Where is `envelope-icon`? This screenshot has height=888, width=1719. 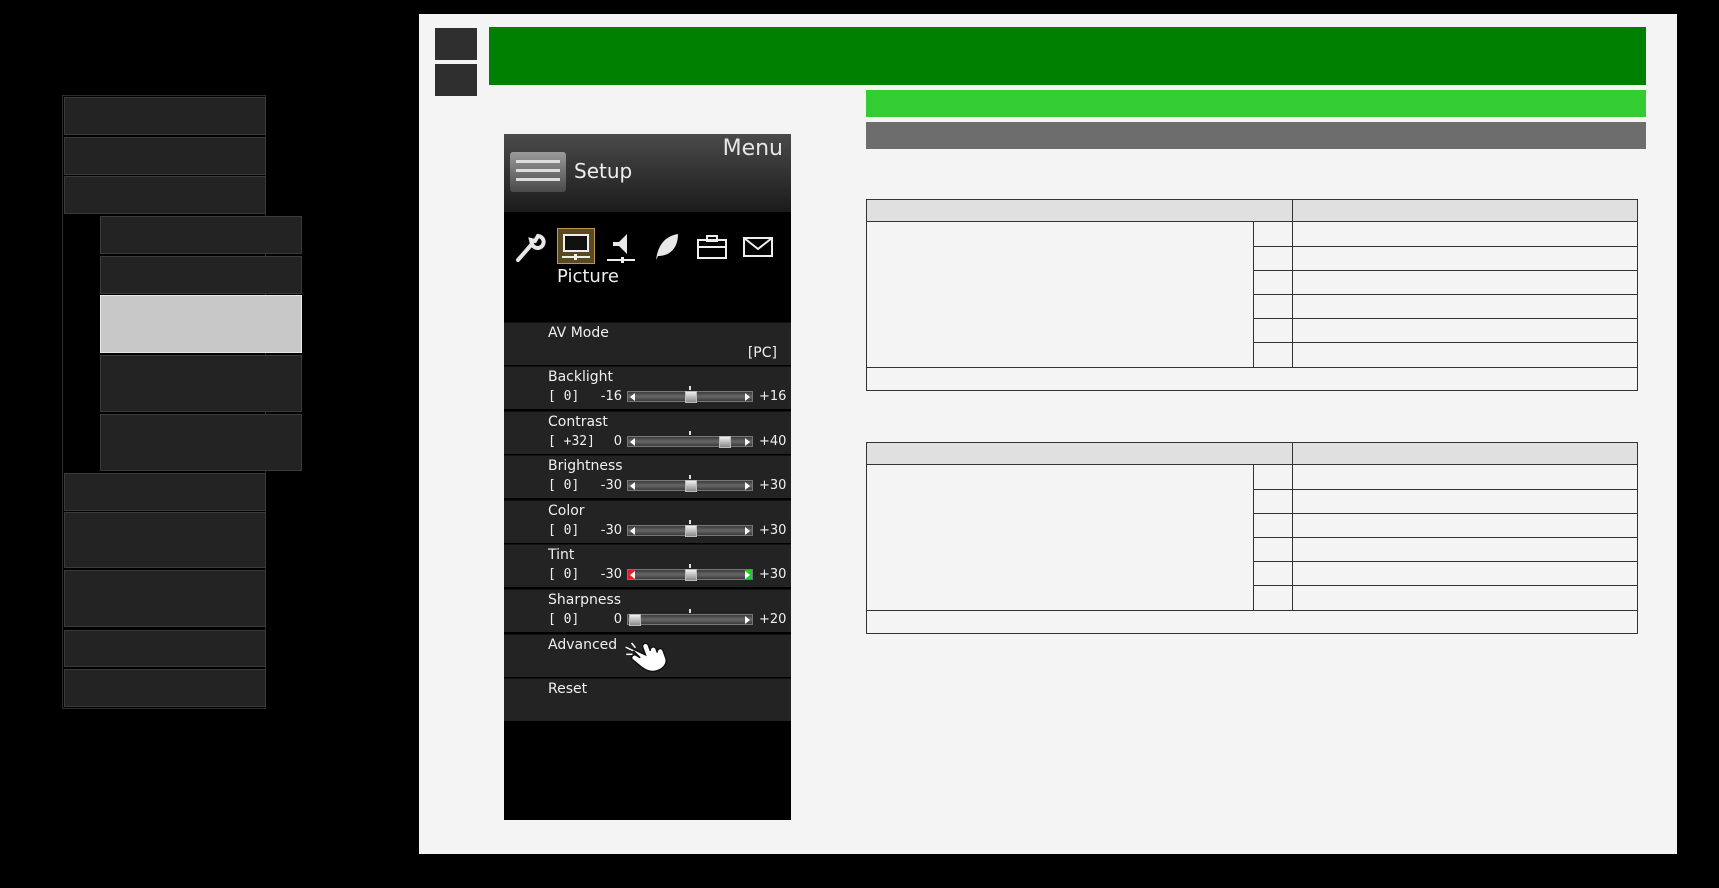 envelope-icon is located at coordinates (758, 247).